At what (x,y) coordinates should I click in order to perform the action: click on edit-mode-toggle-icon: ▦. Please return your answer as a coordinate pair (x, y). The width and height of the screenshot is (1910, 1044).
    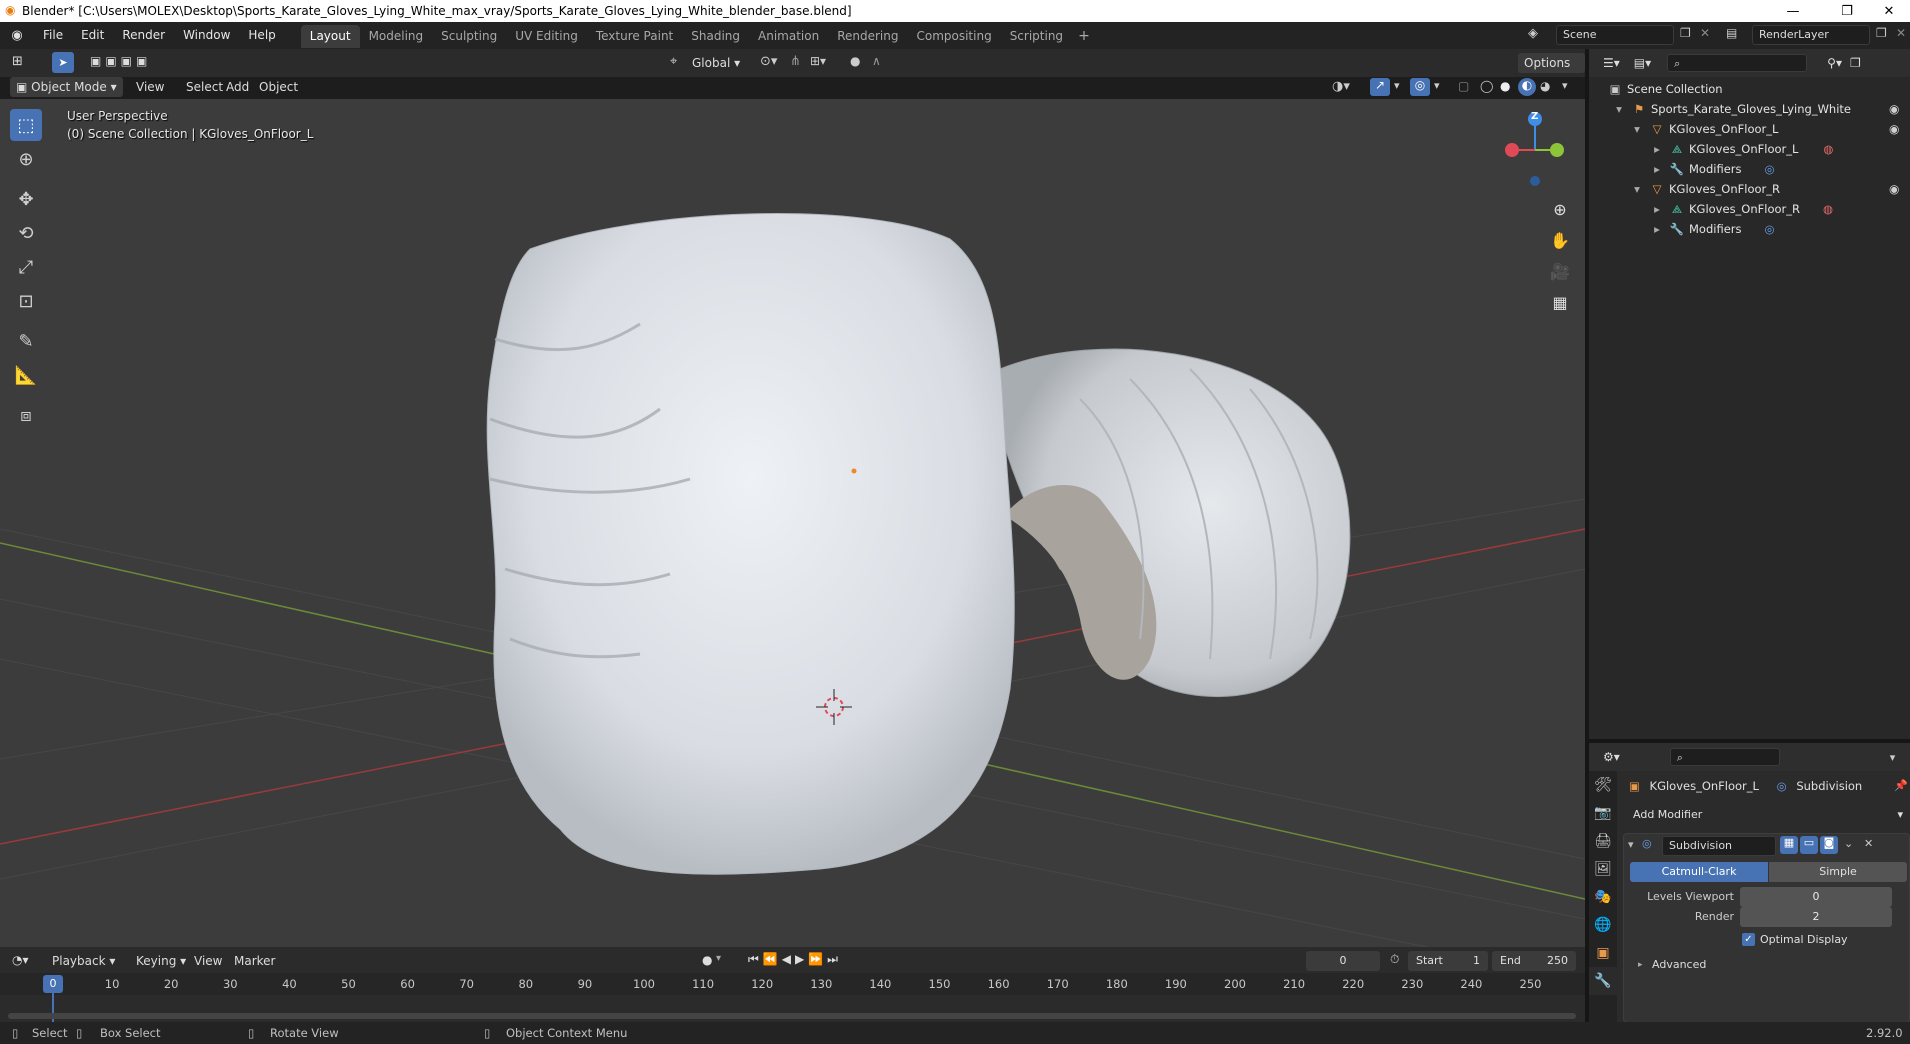
    Looking at the image, I should click on (1789, 845).